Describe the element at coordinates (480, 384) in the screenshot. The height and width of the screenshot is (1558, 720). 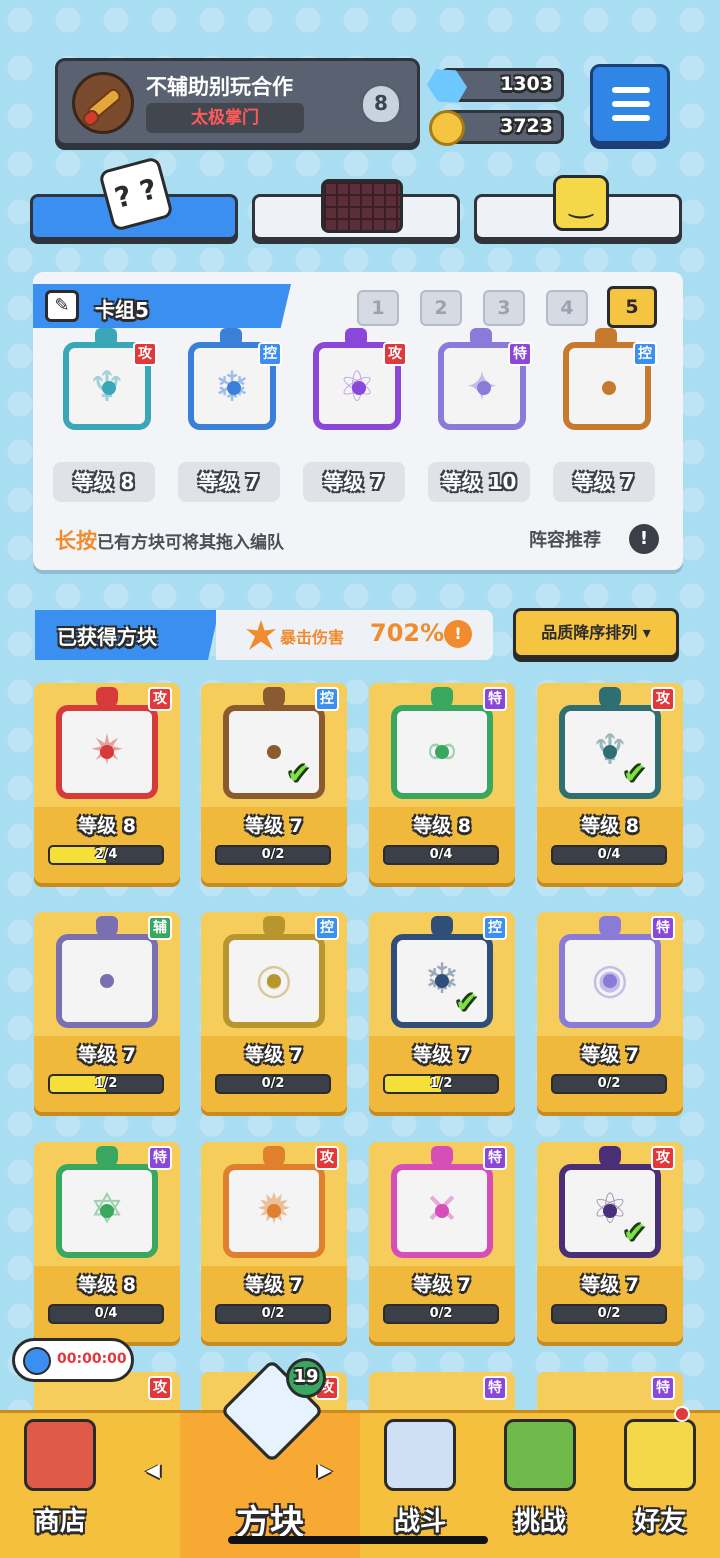
I see `deck-die: ✦特` at that location.